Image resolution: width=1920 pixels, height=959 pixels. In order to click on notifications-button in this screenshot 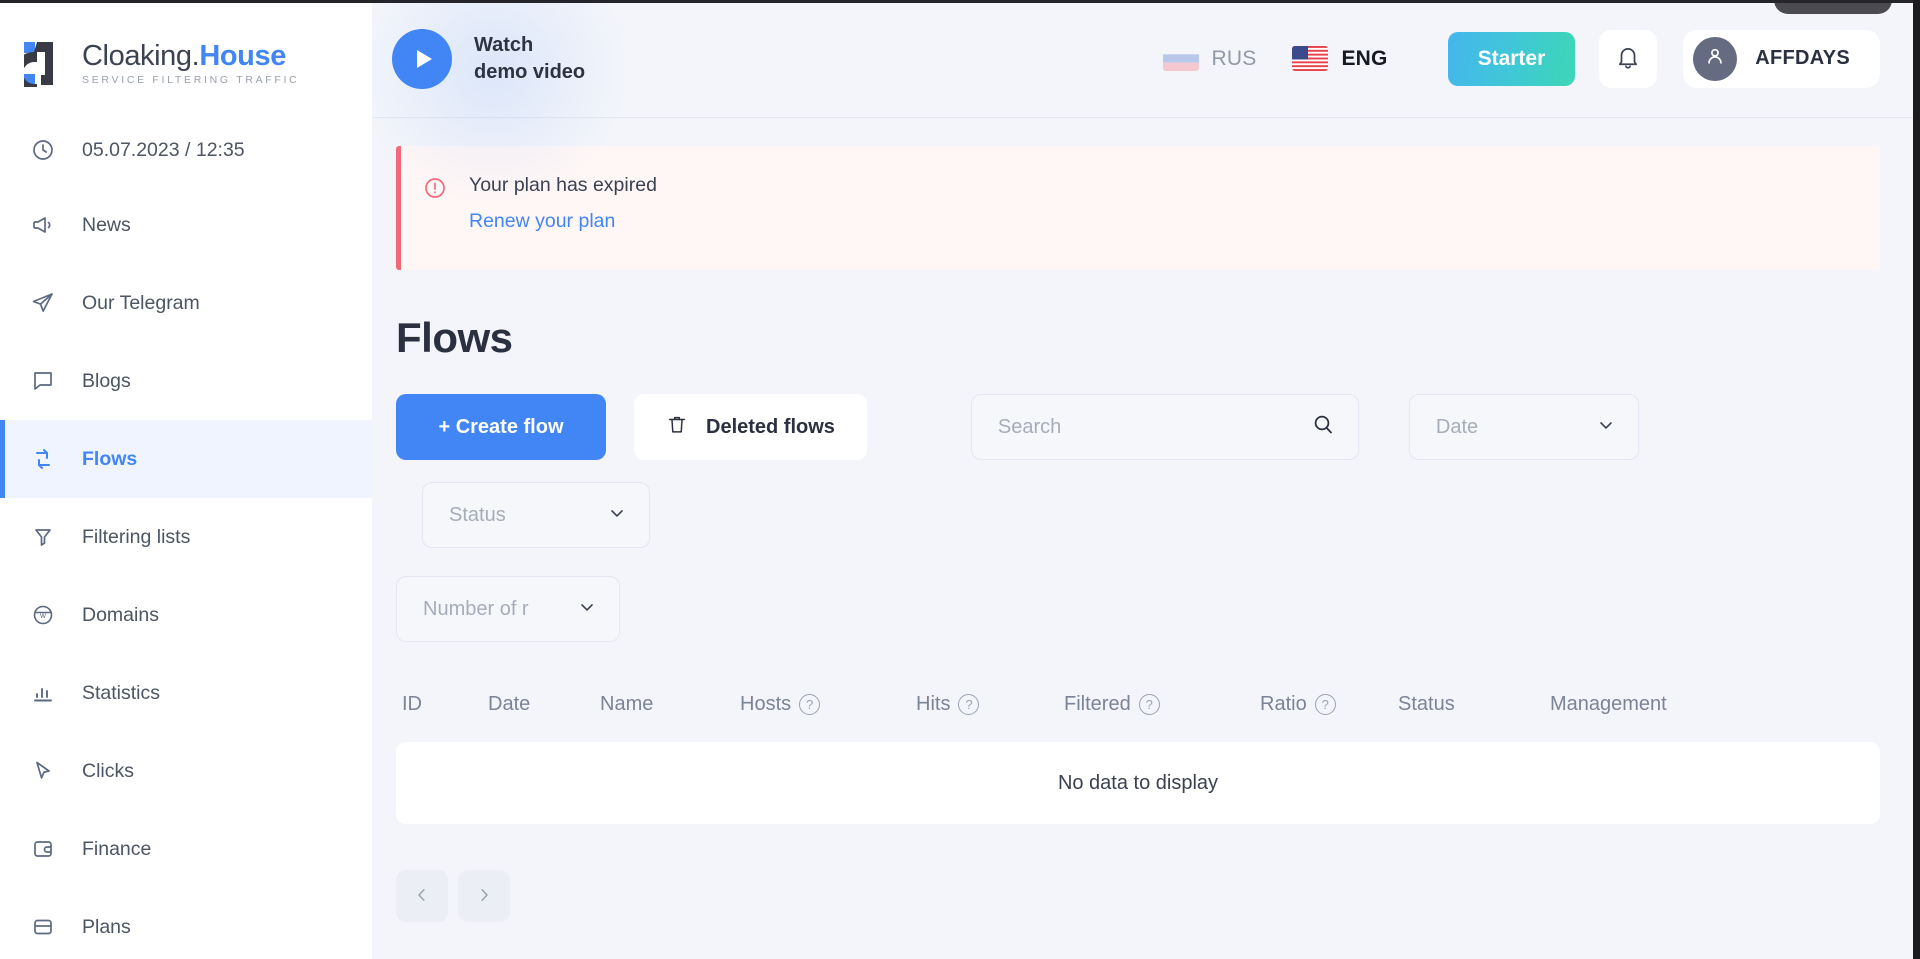, I will do `click(1628, 58)`.